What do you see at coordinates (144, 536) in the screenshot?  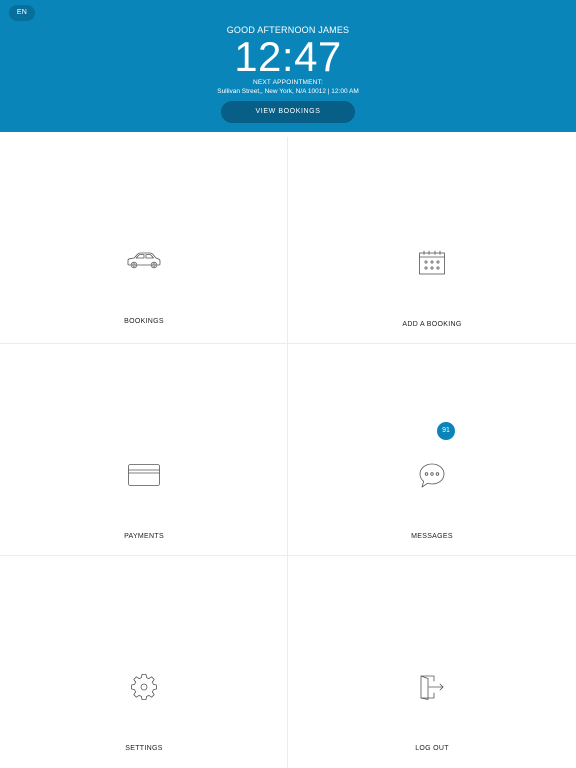 I see `tile-label-payments: PAYMENTS` at bounding box center [144, 536].